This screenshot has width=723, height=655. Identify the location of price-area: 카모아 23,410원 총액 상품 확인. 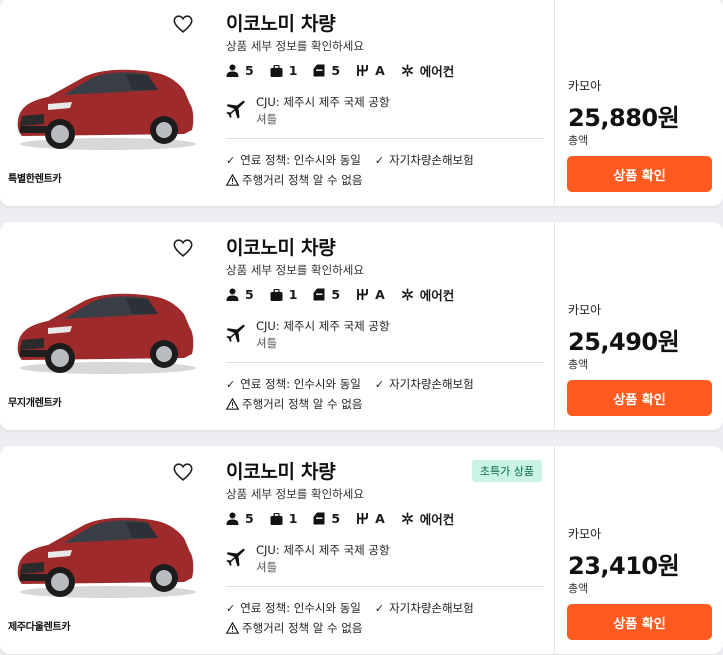
(638, 550).